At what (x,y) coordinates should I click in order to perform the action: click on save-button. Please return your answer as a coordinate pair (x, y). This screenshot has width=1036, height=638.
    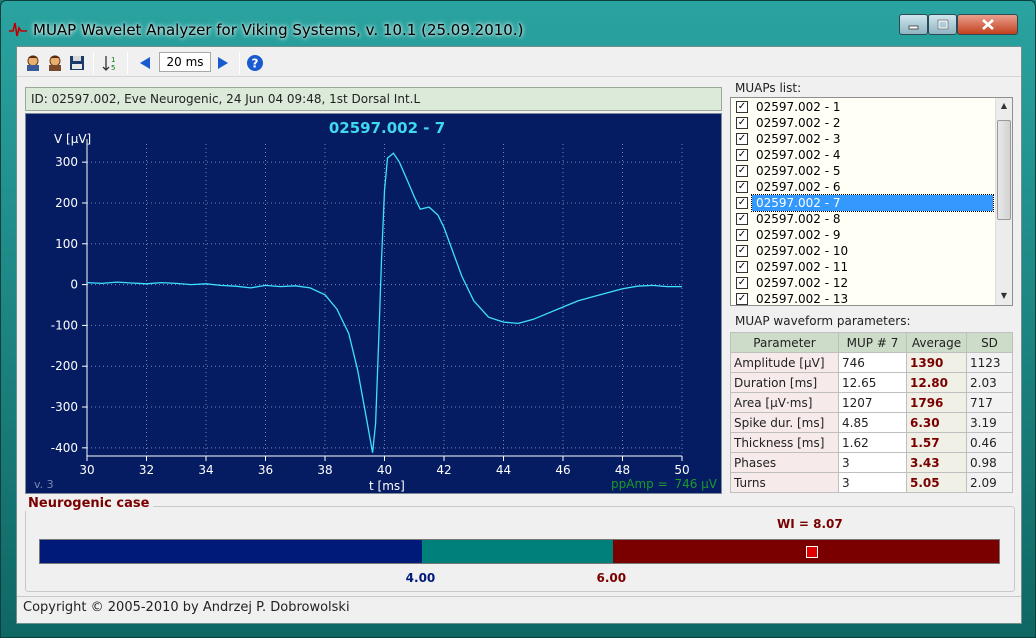
    Looking at the image, I should click on (77, 63).